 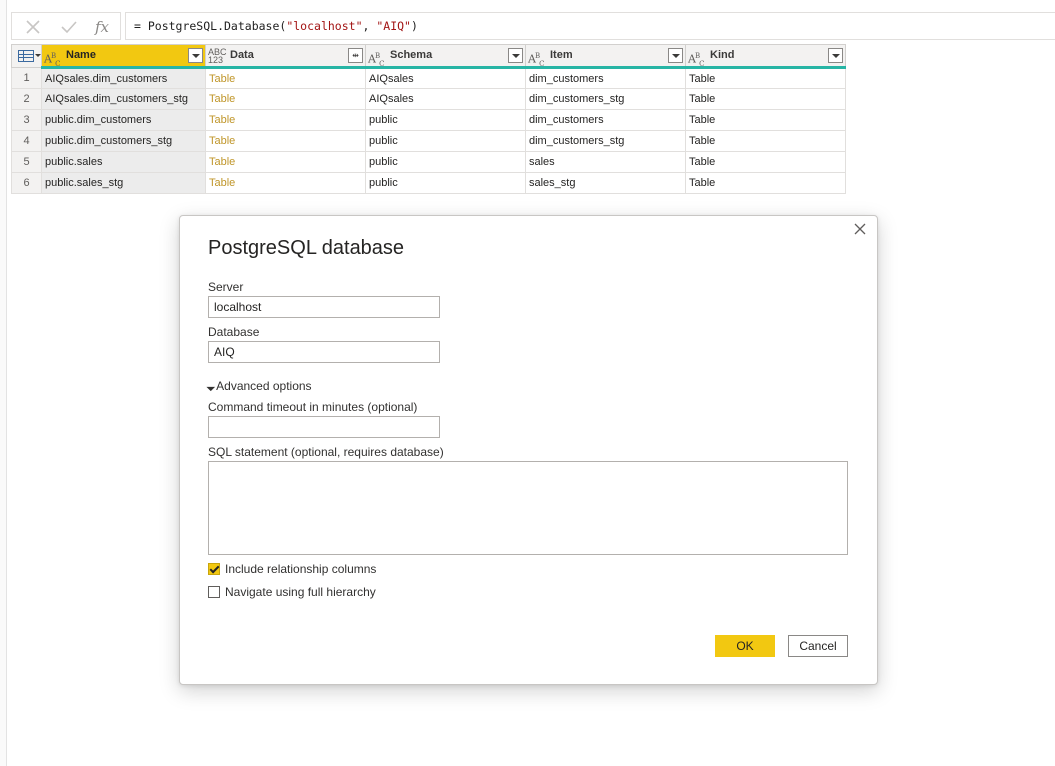 I want to click on any-type-icon: ABC 123, so click(x=218, y=56).